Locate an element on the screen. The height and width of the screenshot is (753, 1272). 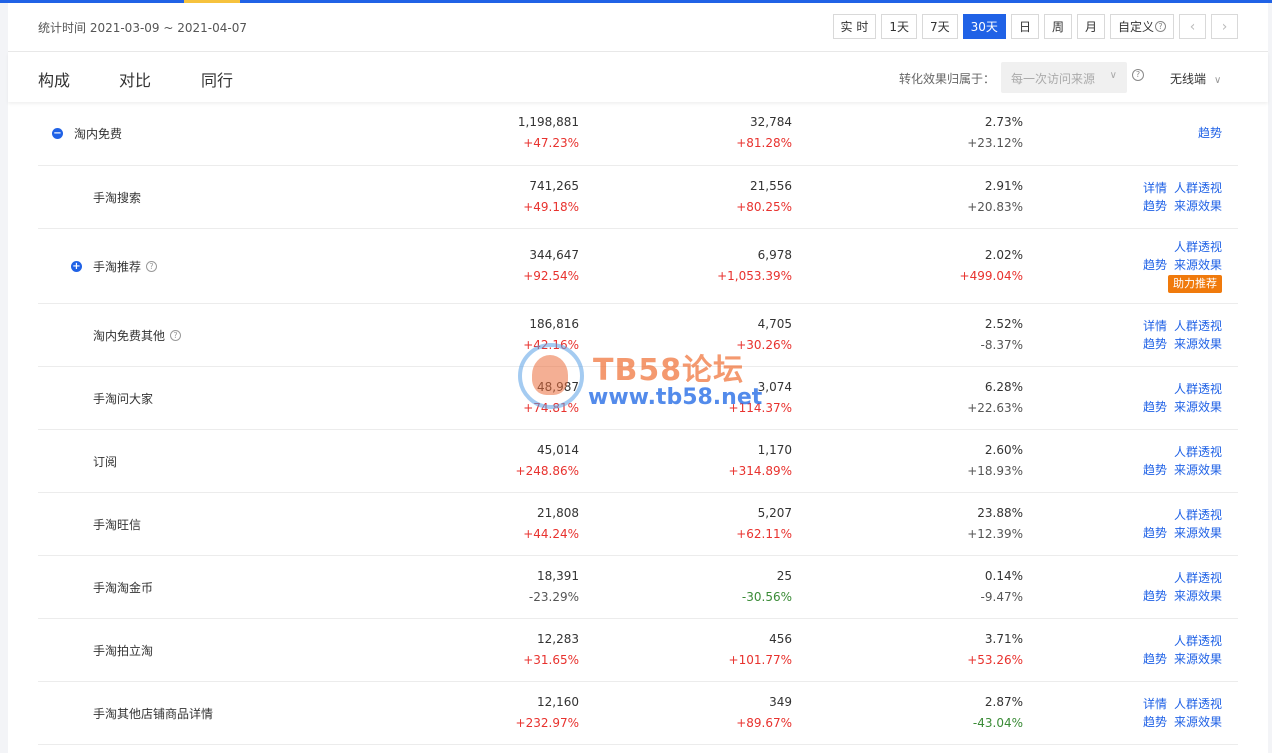
boost-recommend-button: 助力推荐 is located at coordinates (1195, 284).